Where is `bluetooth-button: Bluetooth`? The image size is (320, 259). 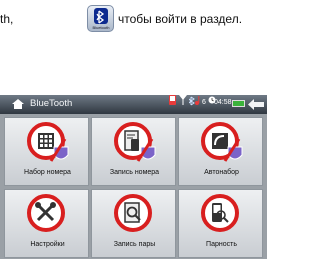 bluetooth-button: Bluetooth is located at coordinates (100, 18).